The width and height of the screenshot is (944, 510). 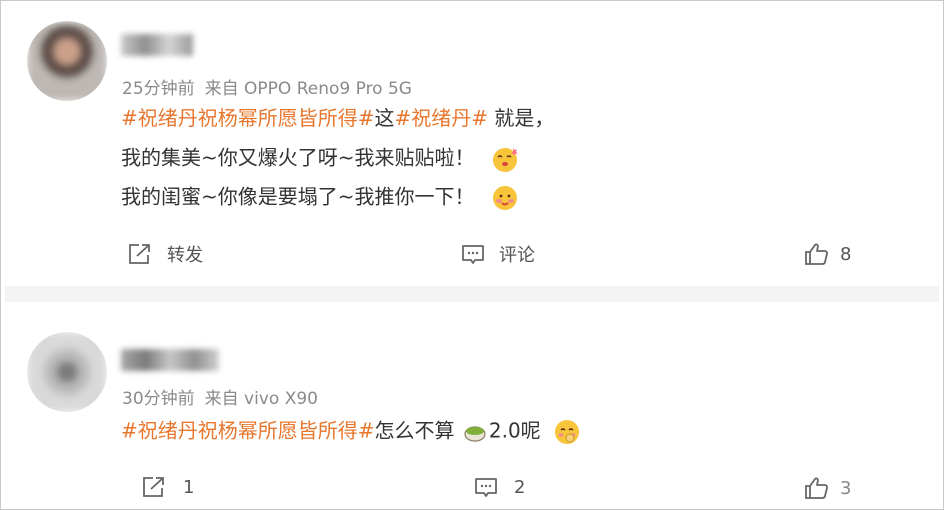 I want to click on comment-label: 评论, so click(x=517, y=255).